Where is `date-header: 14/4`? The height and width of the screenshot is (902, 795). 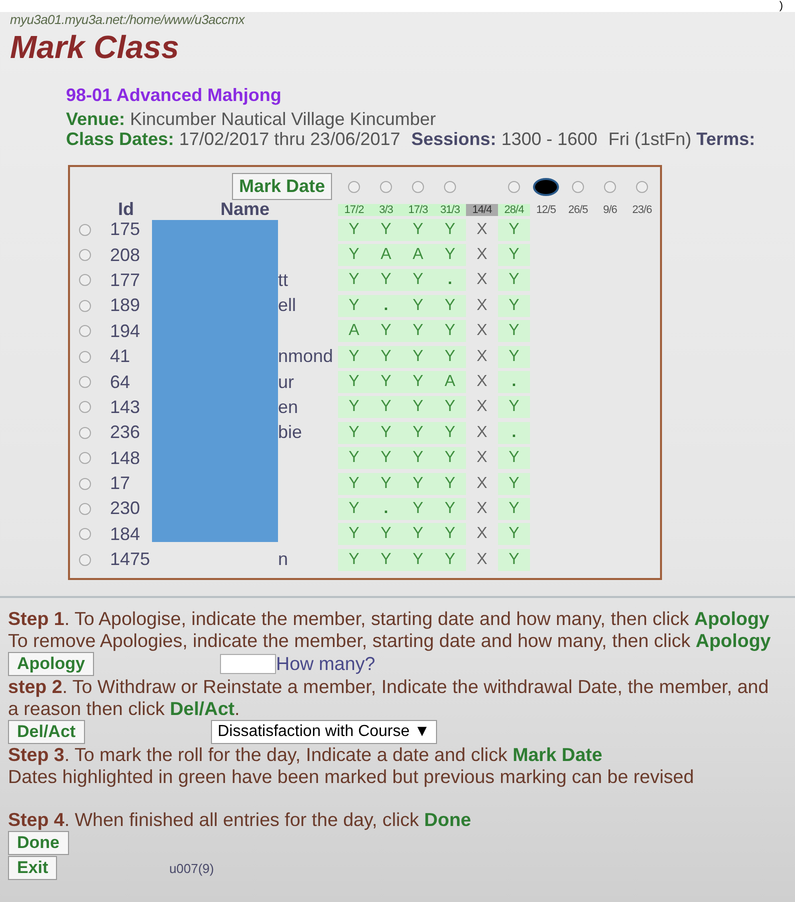 date-header: 14/4 is located at coordinates (482, 210).